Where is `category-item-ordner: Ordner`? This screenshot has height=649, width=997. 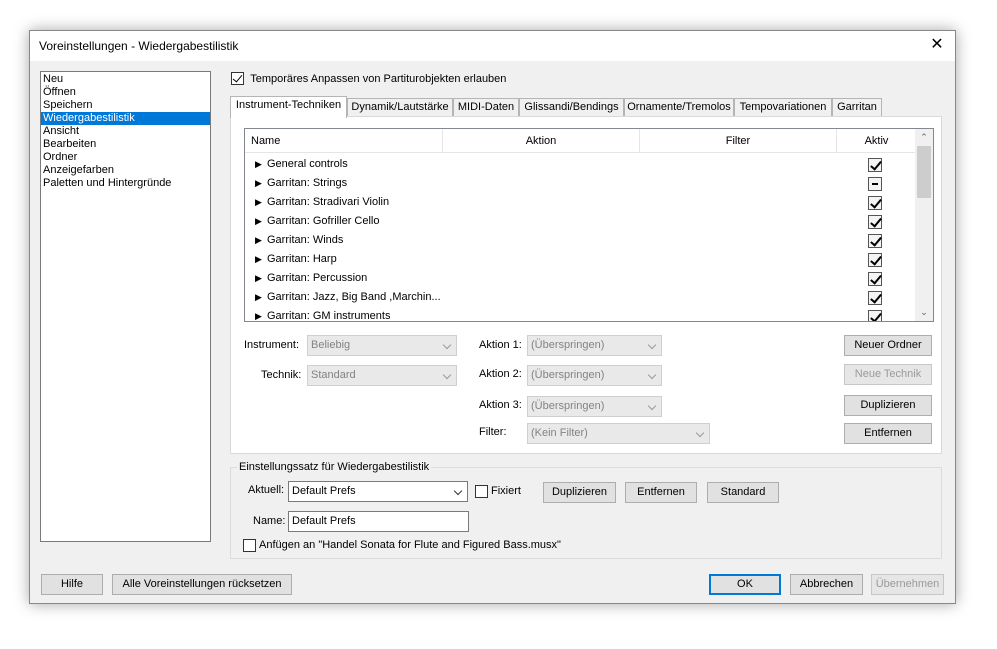 category-item-ordner: Ordner is located at coordinates (125, 157).